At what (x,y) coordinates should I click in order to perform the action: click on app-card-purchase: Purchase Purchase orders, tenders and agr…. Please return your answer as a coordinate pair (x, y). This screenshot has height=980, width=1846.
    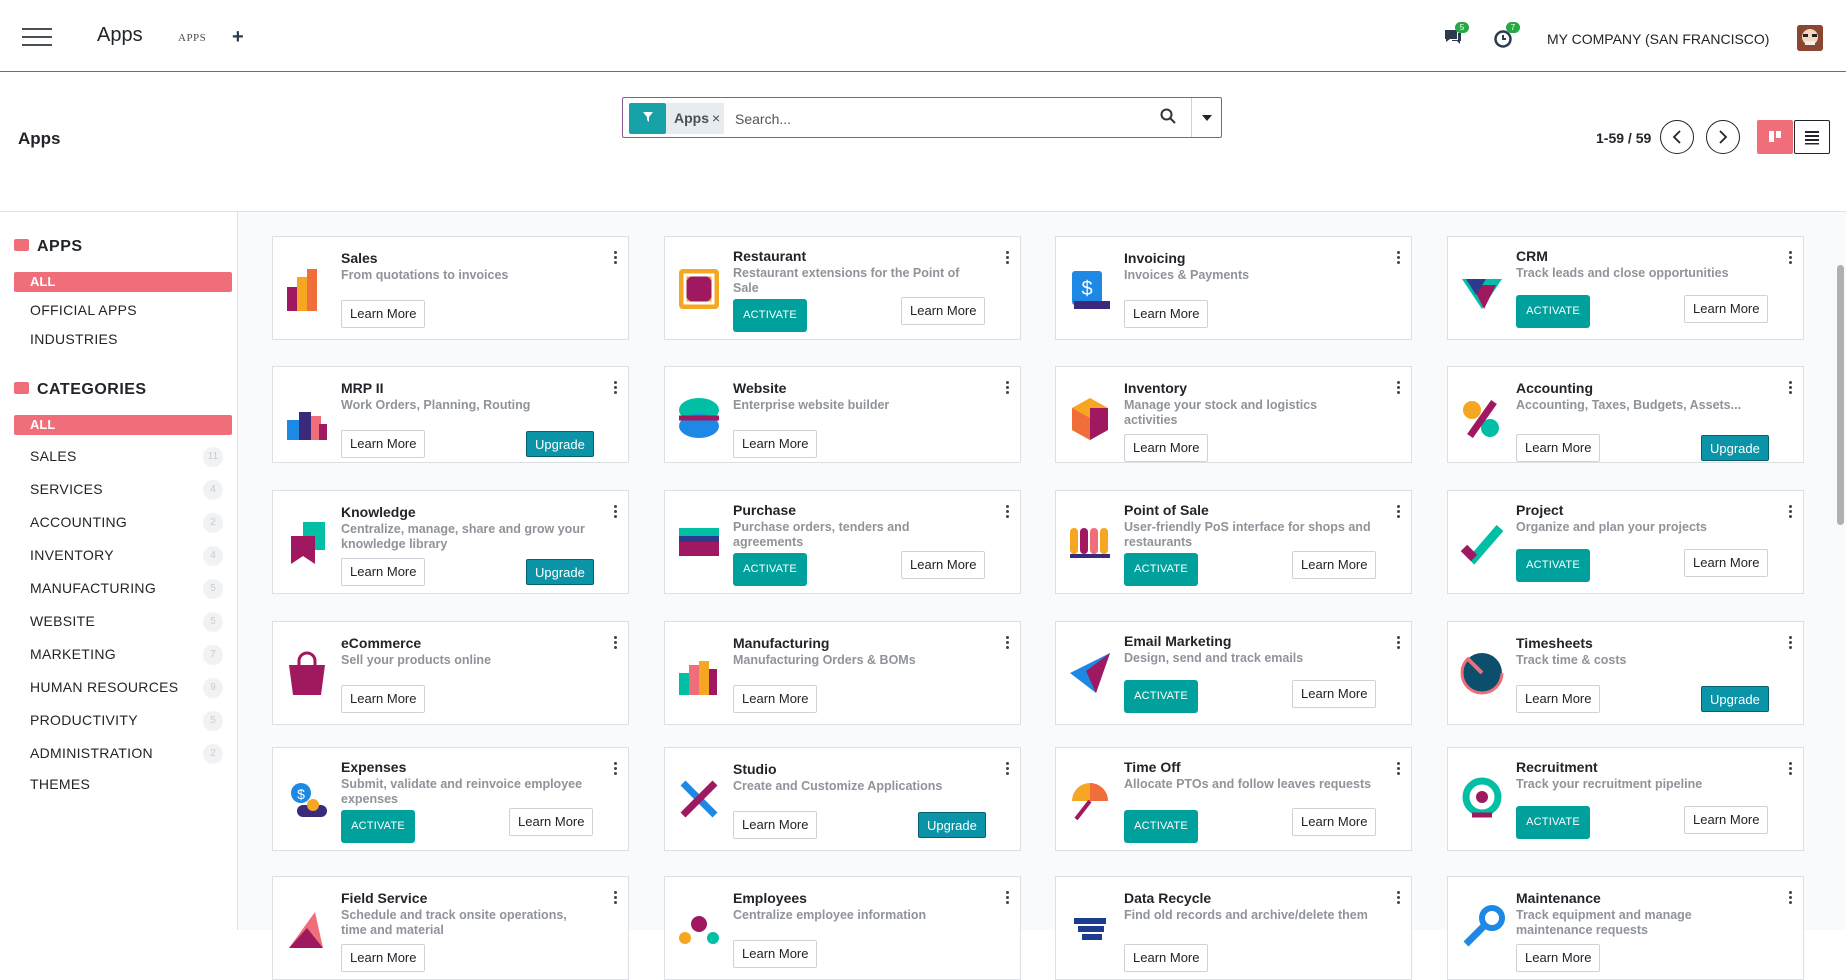
    Looking at the image, I should click on (842, 542).